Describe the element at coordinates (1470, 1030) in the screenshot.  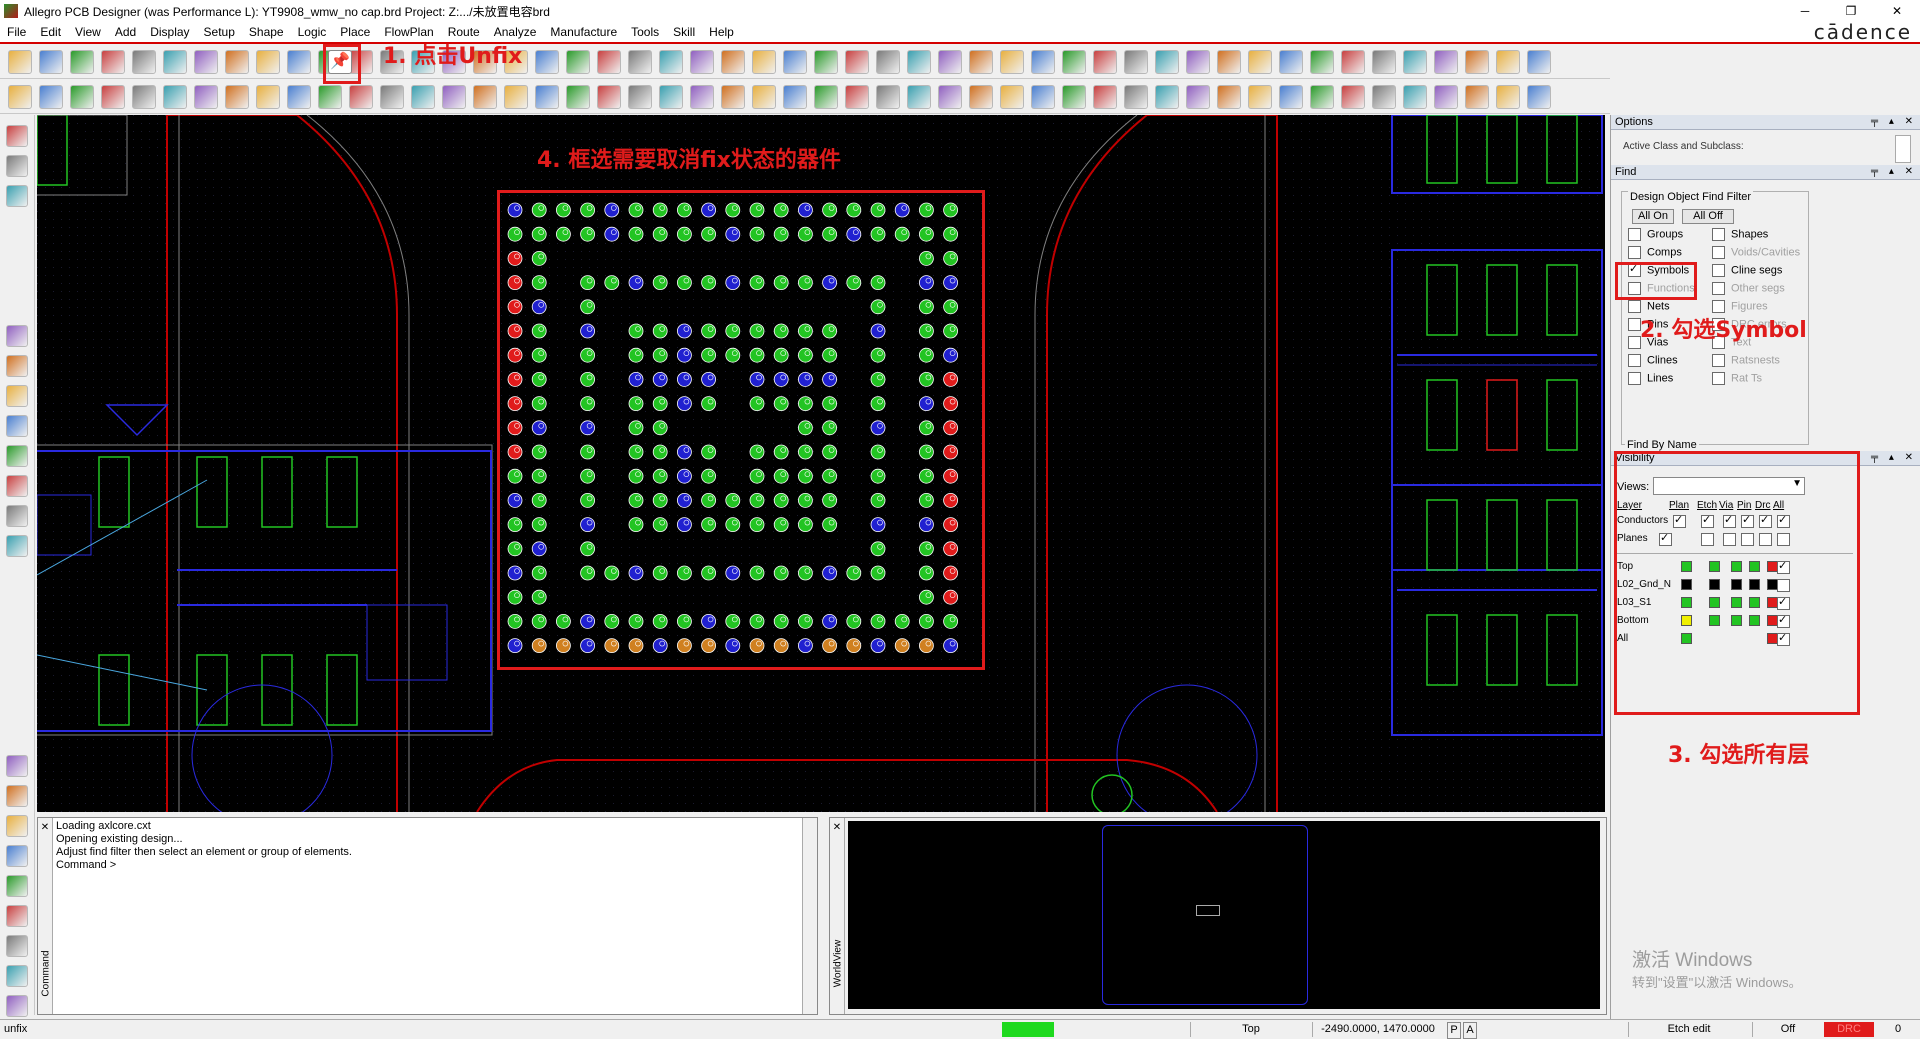
I see `status-a-button: A` at that location.